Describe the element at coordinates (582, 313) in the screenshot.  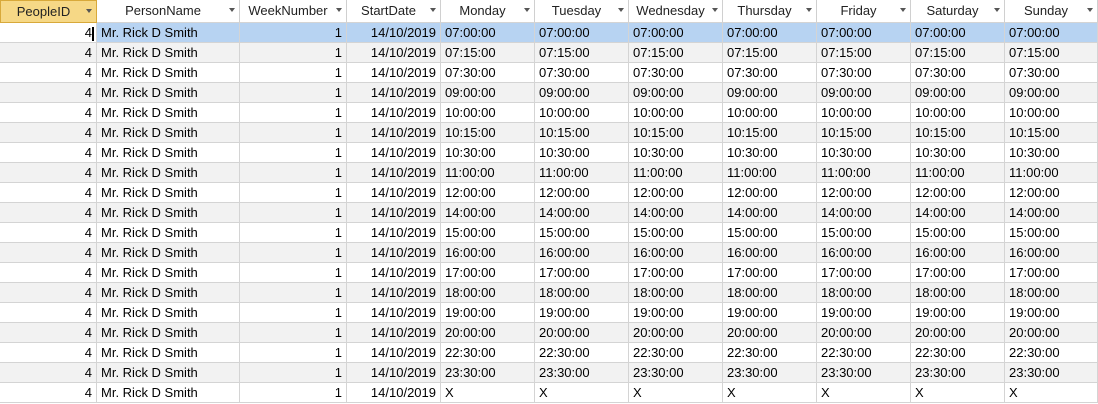
I see `cell-tuesday: 19:00:00` at that location.